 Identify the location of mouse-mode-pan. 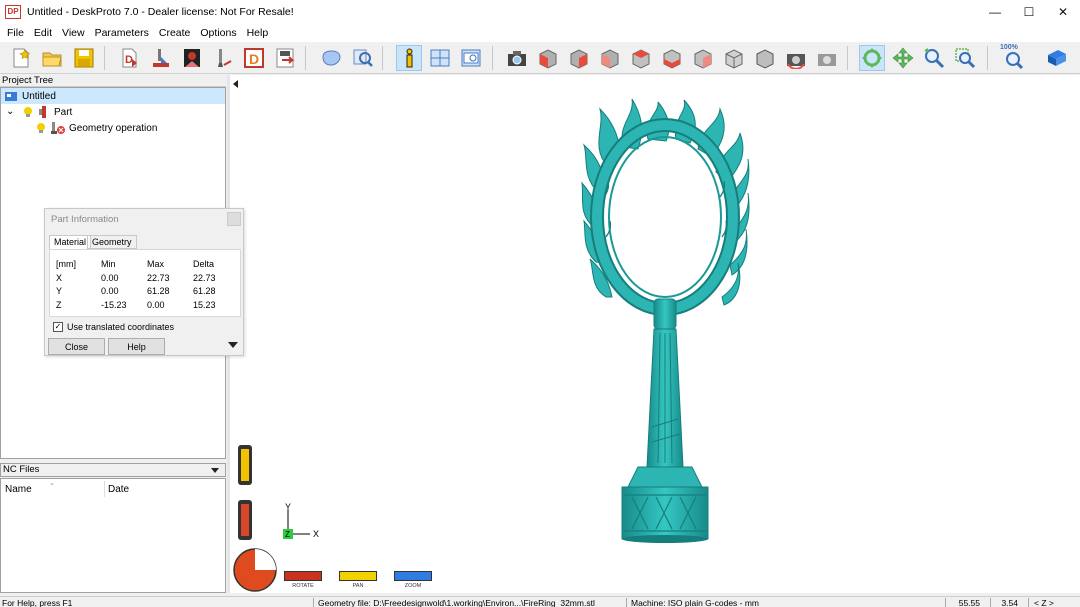
(358, 576).